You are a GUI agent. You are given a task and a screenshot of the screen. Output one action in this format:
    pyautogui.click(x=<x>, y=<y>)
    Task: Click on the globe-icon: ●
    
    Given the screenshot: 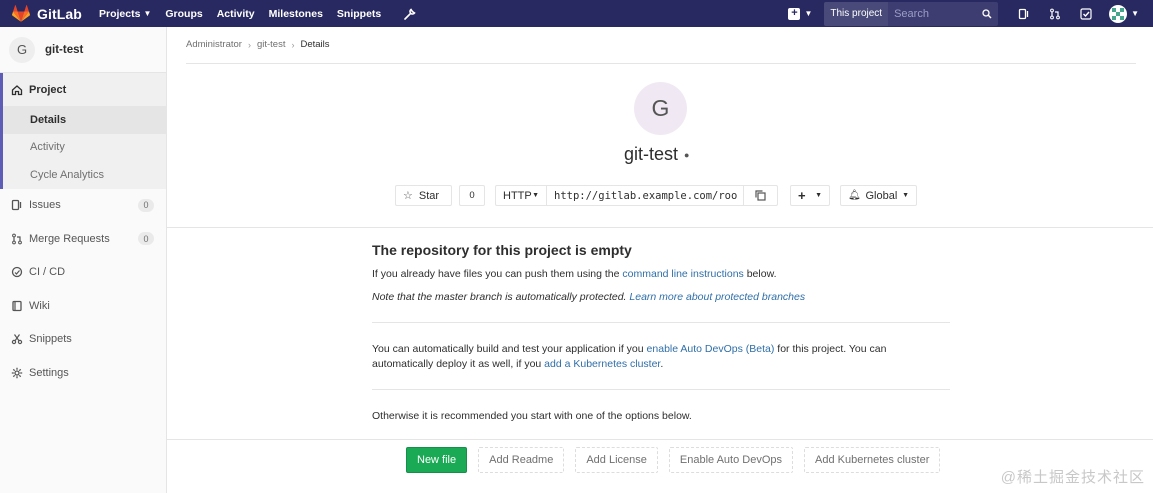 What is the action you would take?
    pyautogui.click(x=687, y=154)
    